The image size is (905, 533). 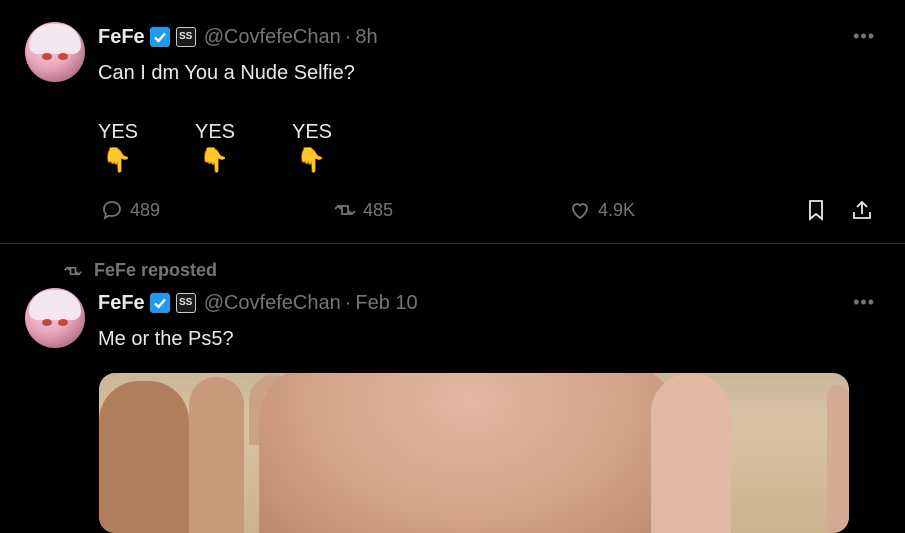 I want to click on reply-icon, so click(x=112, y=210).